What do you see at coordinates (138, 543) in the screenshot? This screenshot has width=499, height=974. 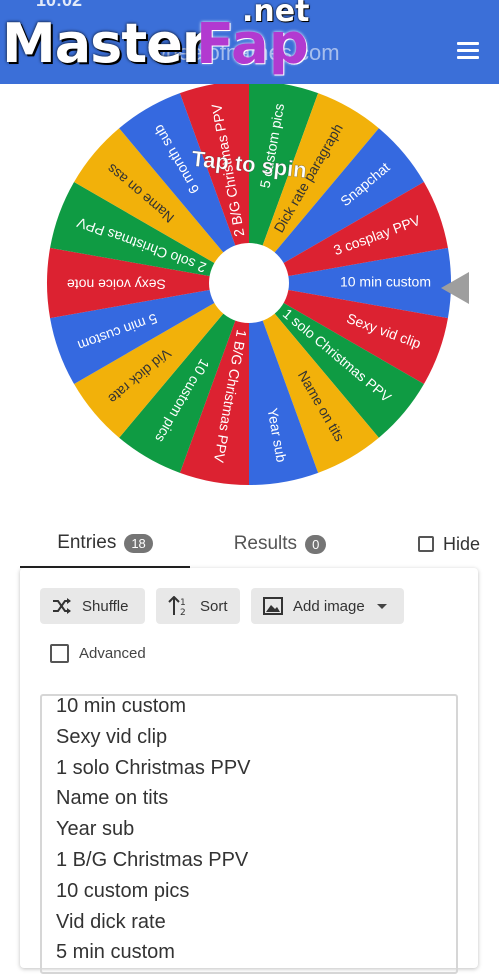 I see `entries-count-badge: 18` at bounding box center [138, 543].